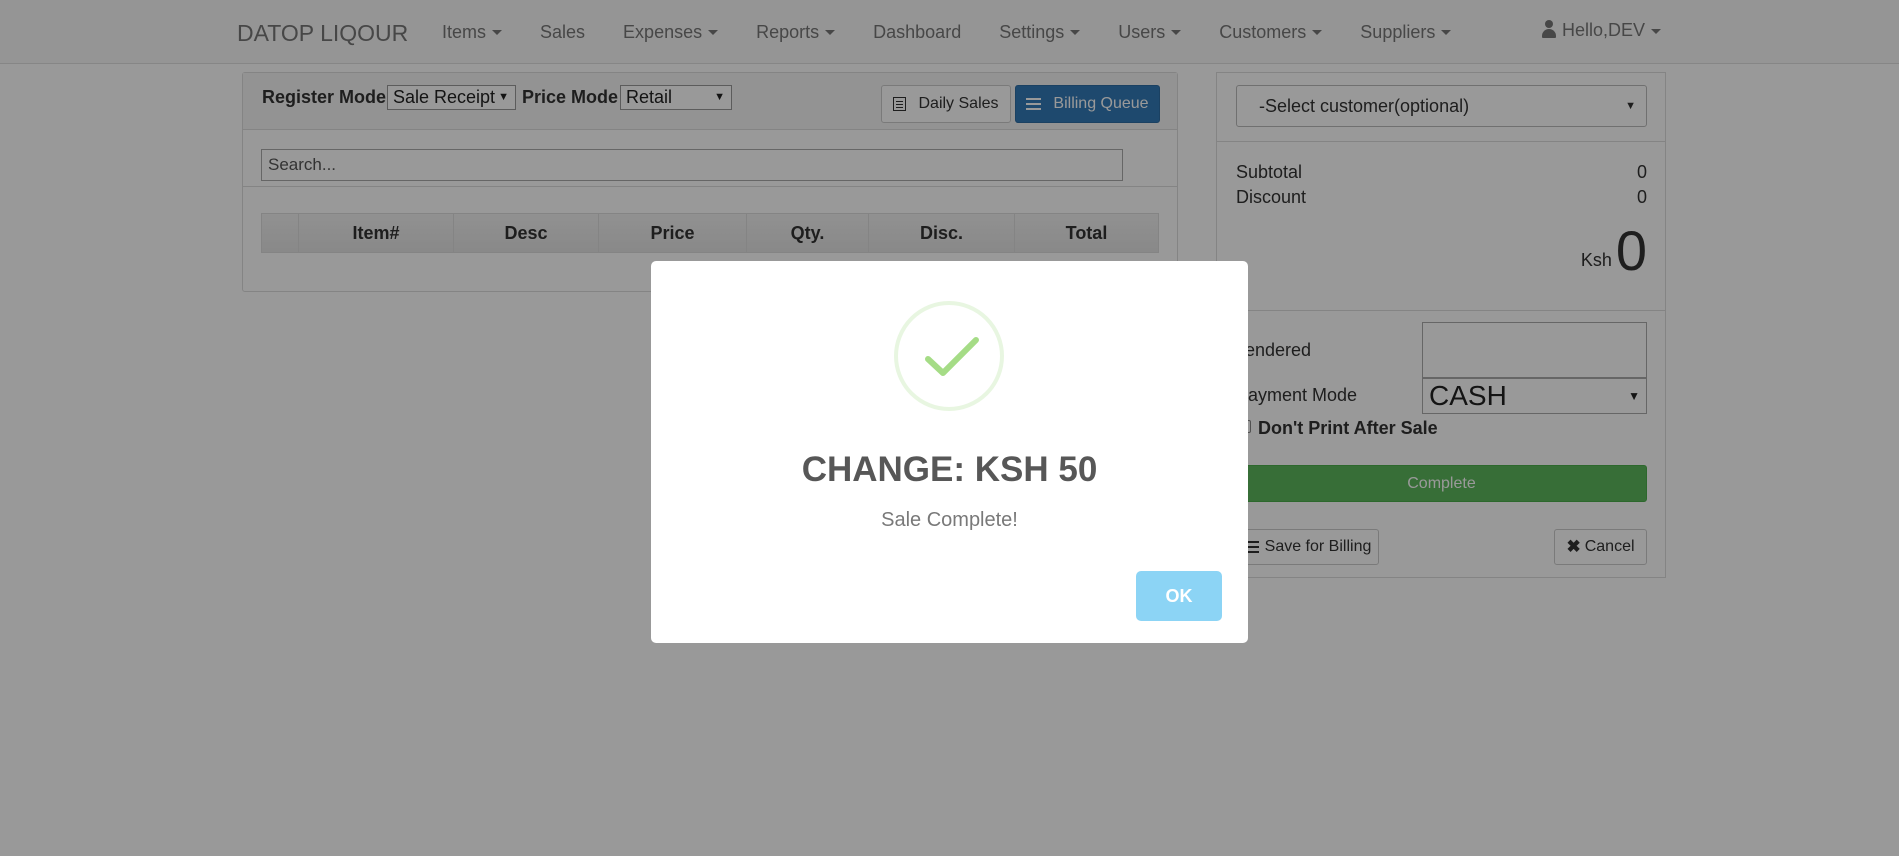 This screenshot has width=1899, height=856. I want to click on ok-button: OK, so click(1179, 596).